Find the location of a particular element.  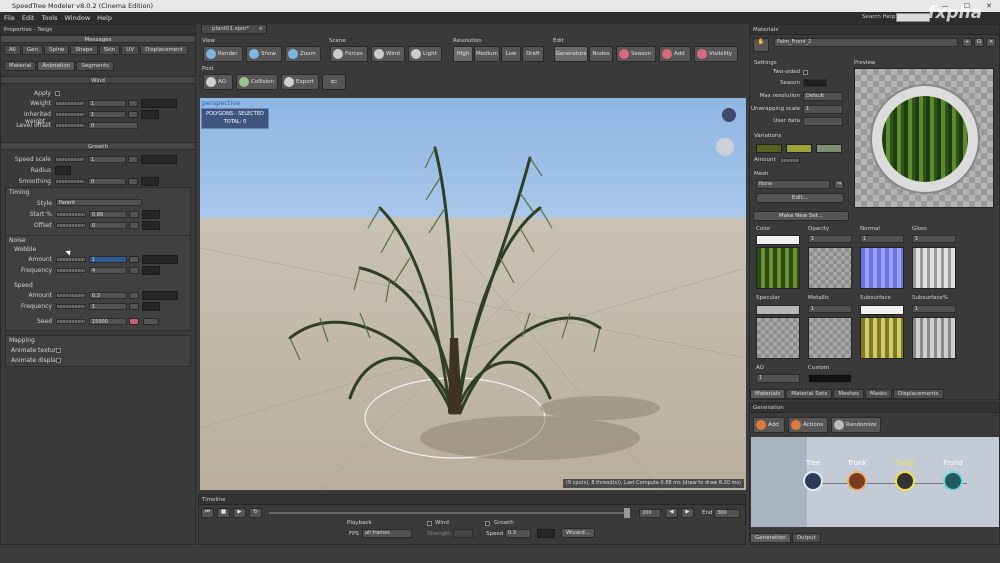

speed-scale-field: 1 is located at coordinates (107, 159).